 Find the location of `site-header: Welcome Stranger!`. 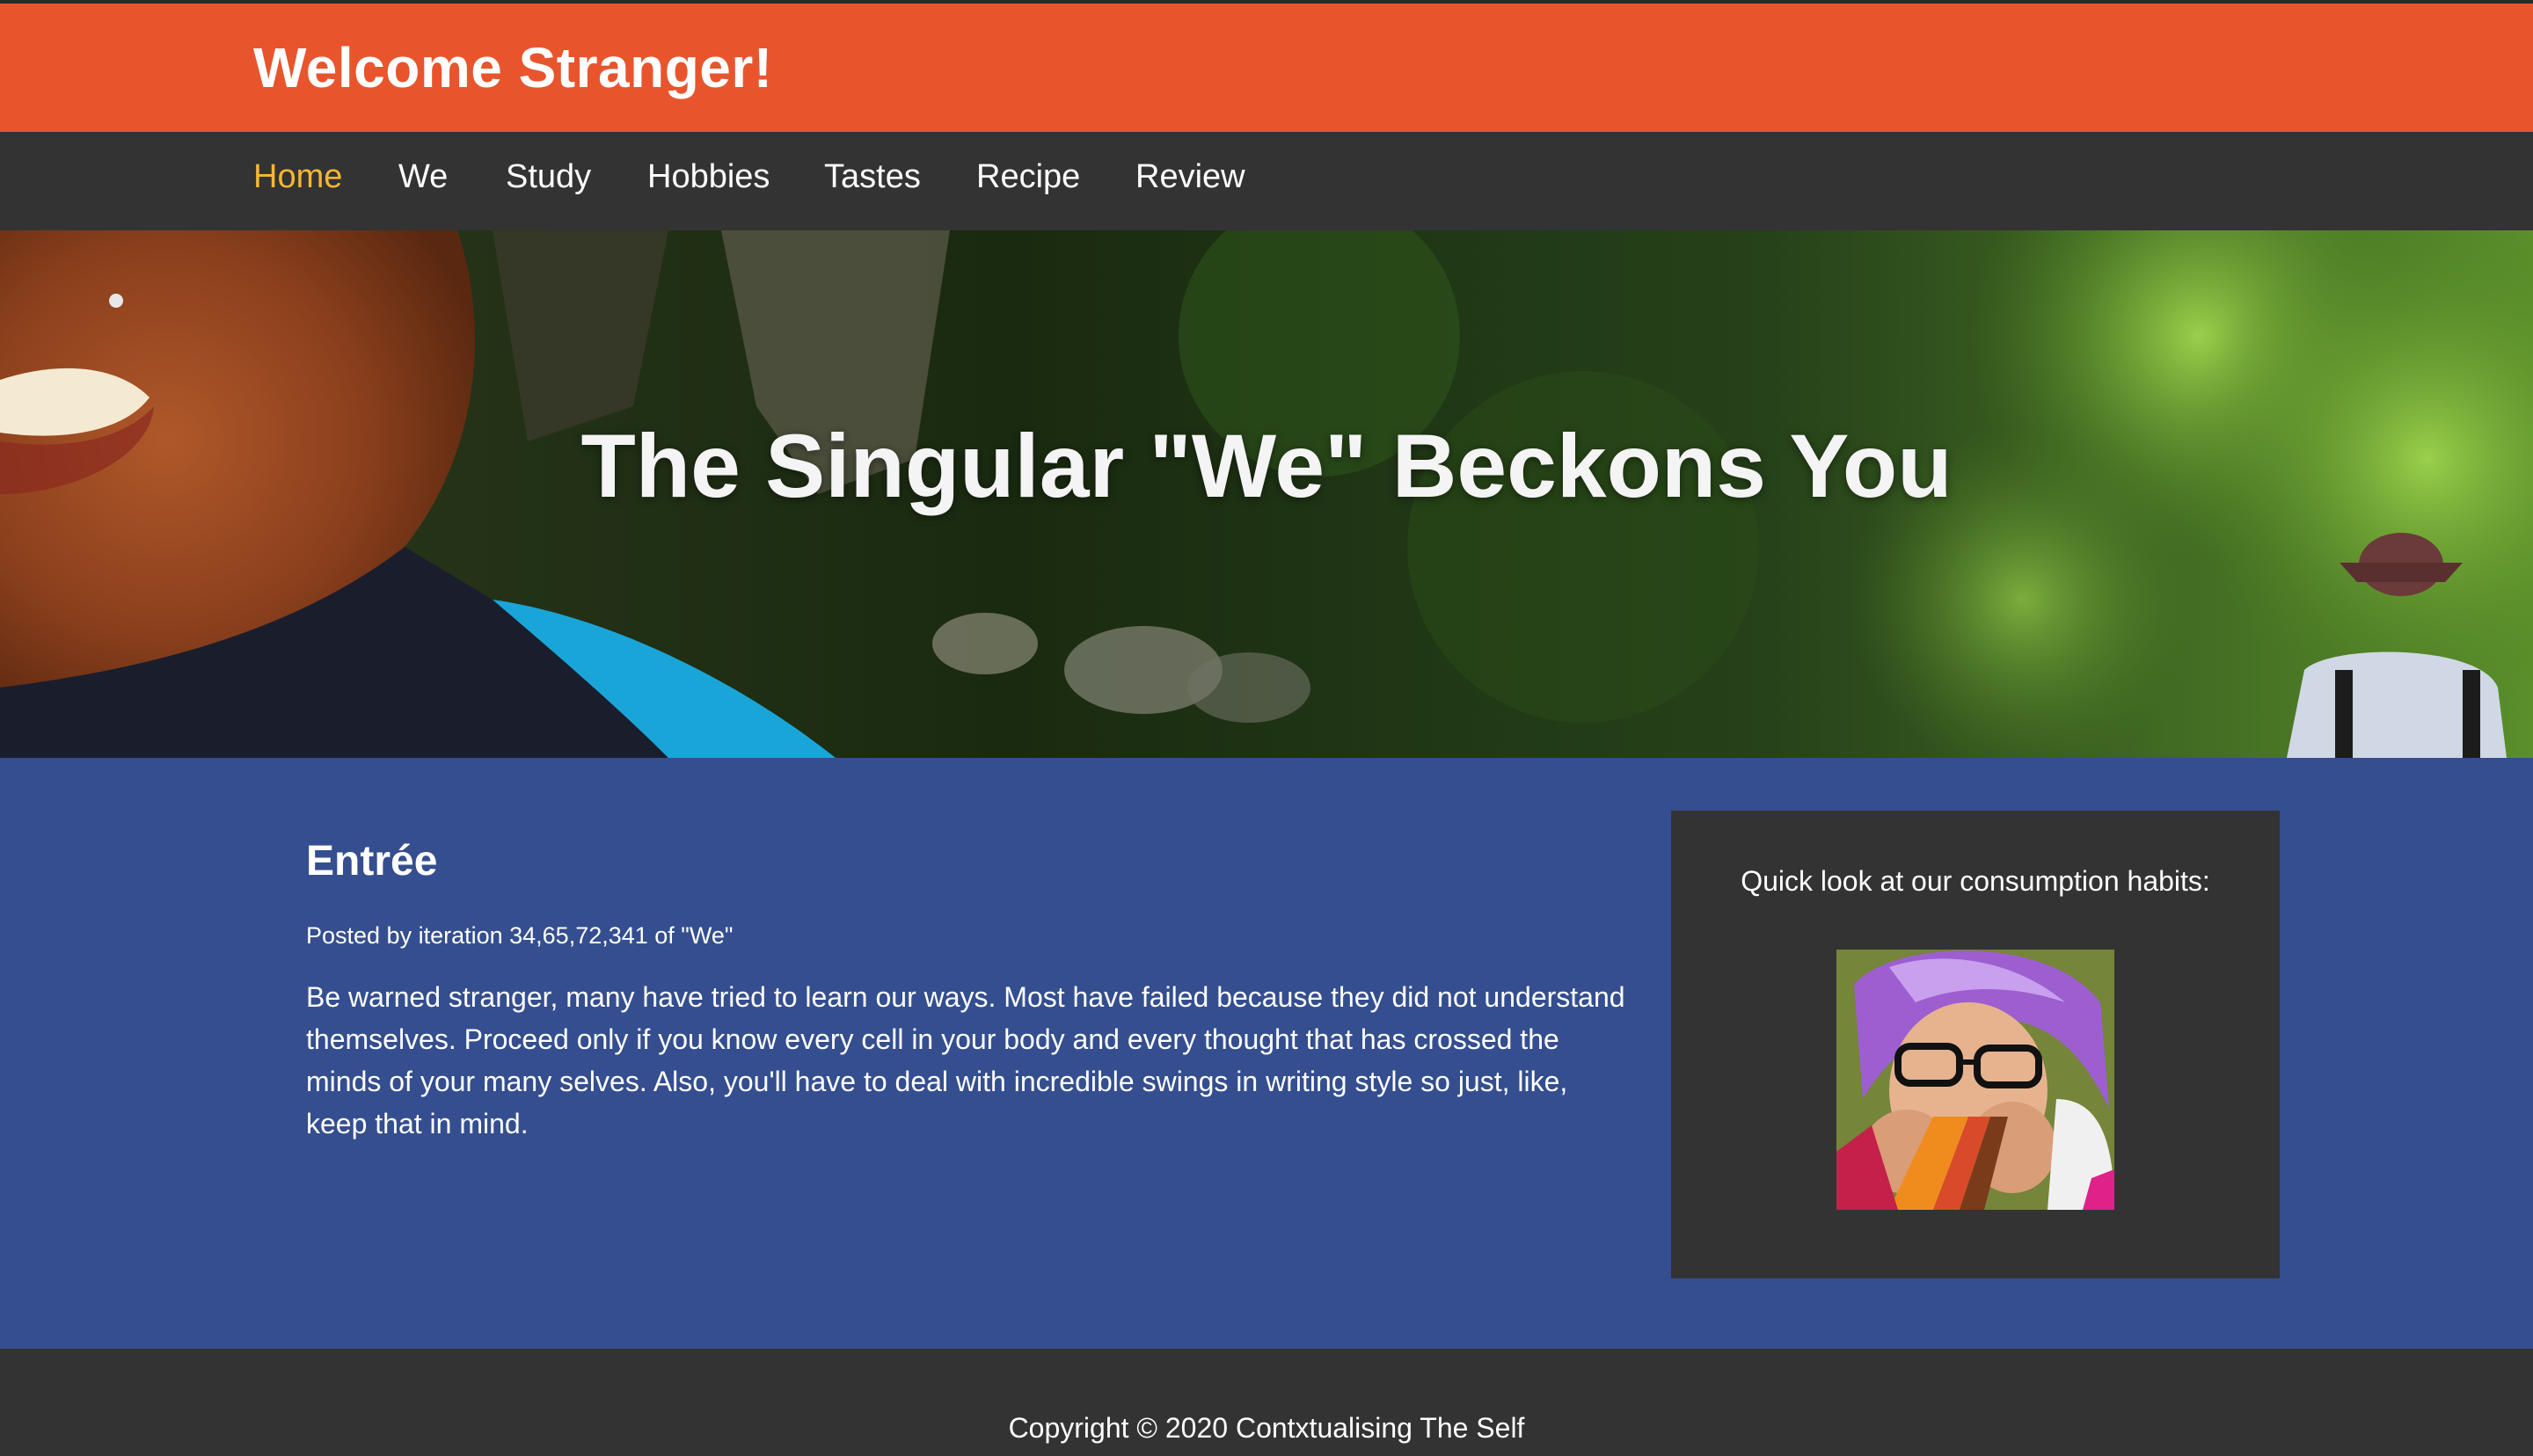

site-header: Welcome Stranger! is located at coordinates (1266, 68).